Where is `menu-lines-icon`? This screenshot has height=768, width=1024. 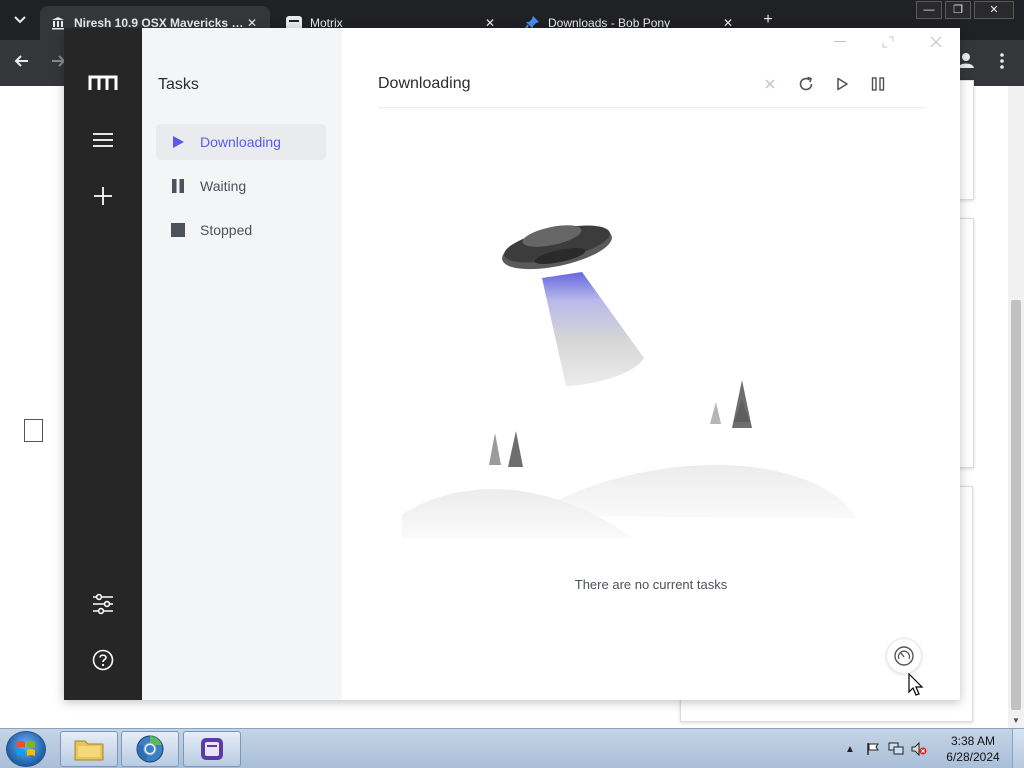
menu-lines-icon is located at coordinates (103, 140).